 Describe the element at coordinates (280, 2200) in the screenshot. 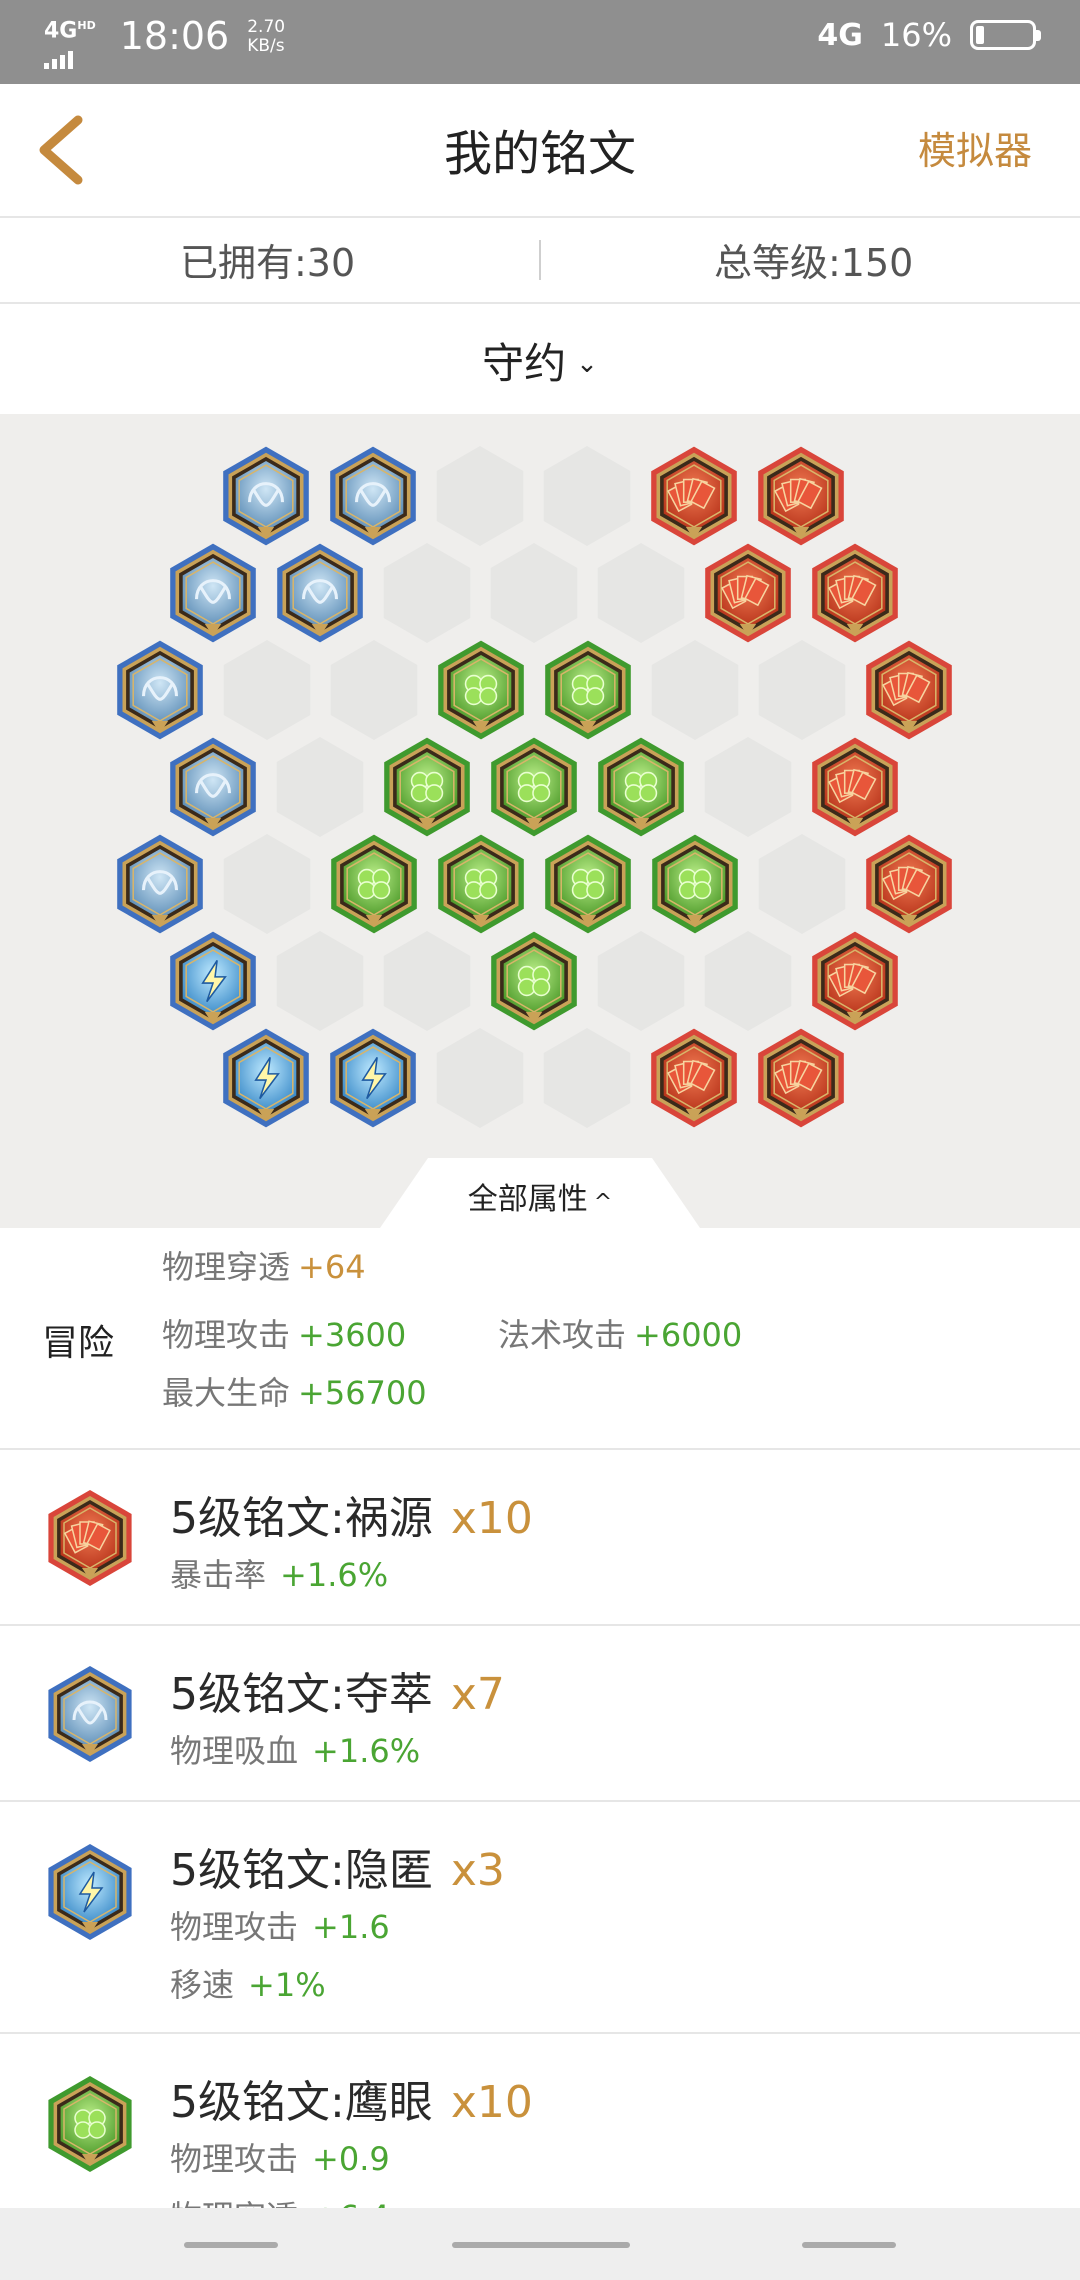

I see `rune-property: 物理穿透+6.4` at that location.